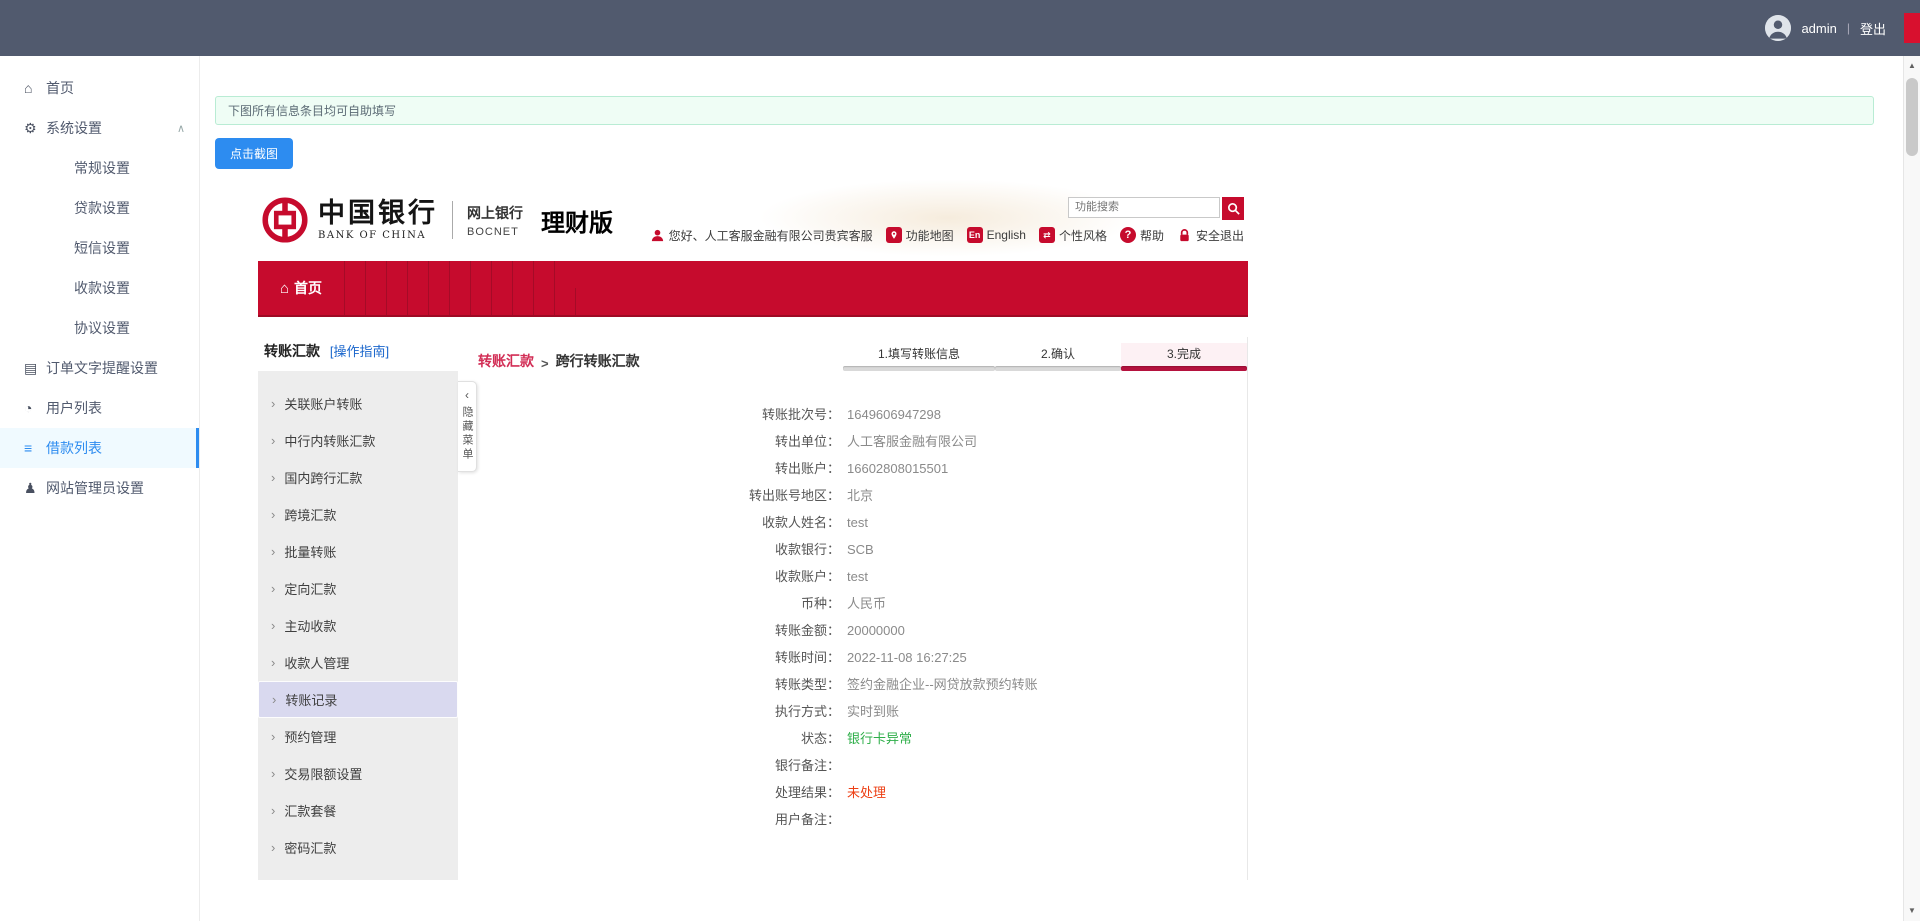 This screenshot has width=1920, height=921. What do you see at coordinates (358, 551) in the screenshot?
I see `side-menu-item: › 批量转账` at bounding box center [358, 551].